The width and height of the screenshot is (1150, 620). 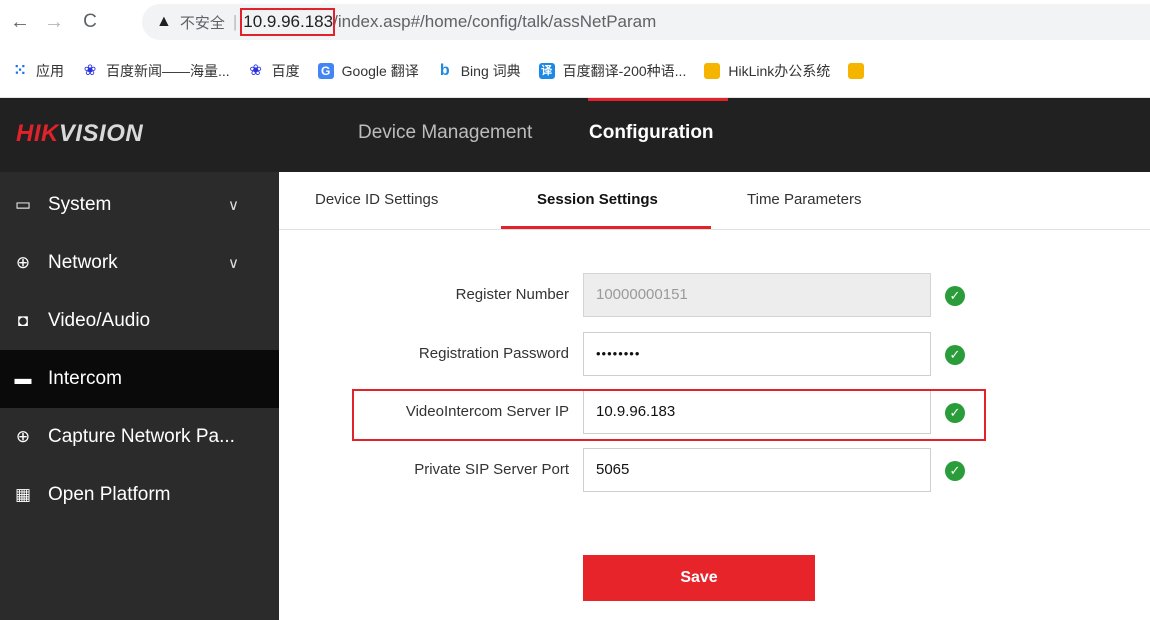 What do you see at coordinates (779, 70) in the screenshot?
I see `bookmark-label: HikLink办公系统` at bounding box center [779, 70].